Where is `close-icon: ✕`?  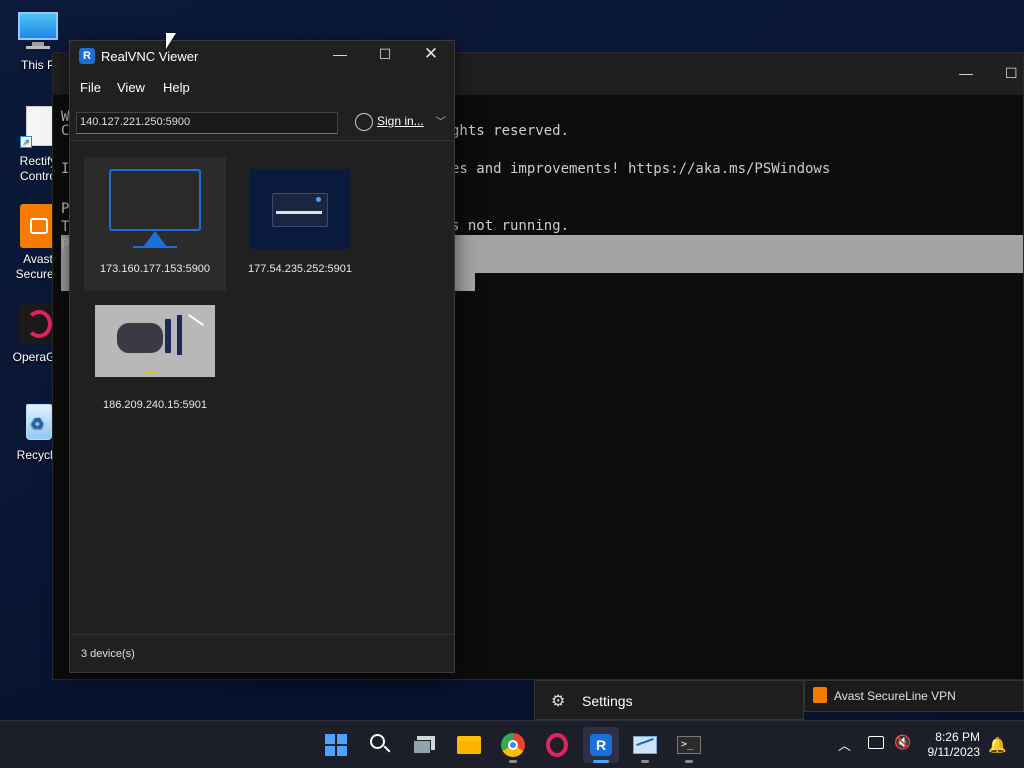 close-icon: ✕ is located at coordinates (431, 54).